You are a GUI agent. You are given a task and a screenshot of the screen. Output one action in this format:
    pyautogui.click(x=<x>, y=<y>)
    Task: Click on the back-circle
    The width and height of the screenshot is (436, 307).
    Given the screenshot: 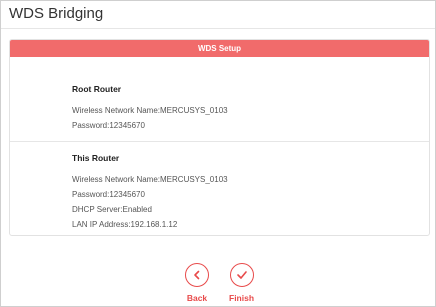 What is the action you would take?
    pyautogui.click(x=197, y=275)
    